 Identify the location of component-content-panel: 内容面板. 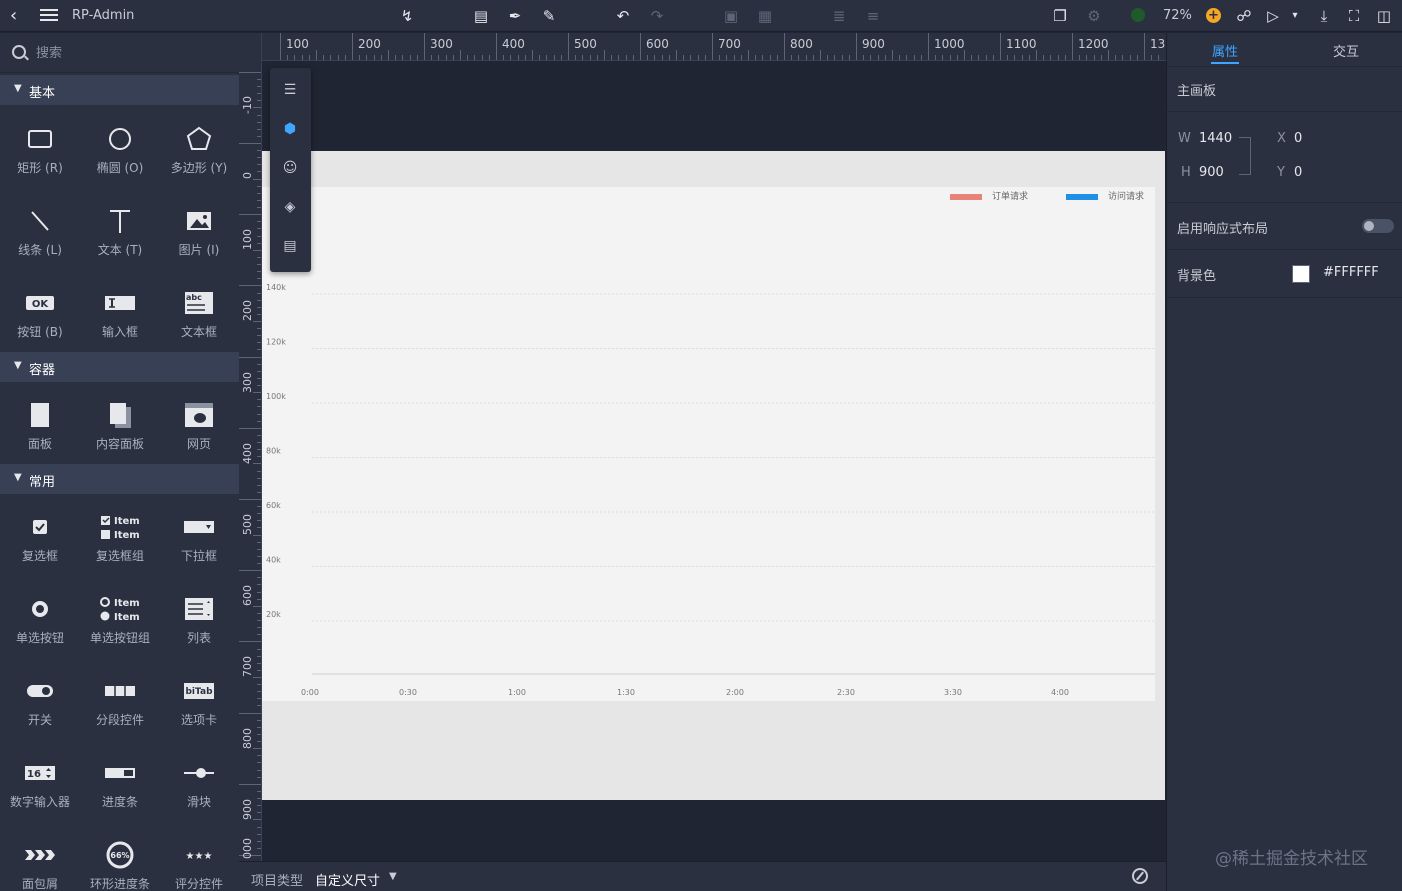
(120, 426).